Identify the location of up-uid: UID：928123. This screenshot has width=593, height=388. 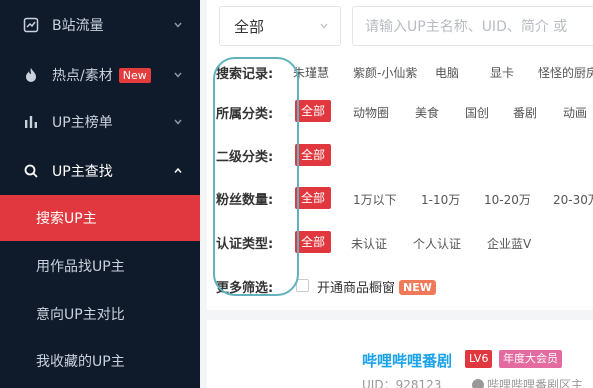
(402, 383).